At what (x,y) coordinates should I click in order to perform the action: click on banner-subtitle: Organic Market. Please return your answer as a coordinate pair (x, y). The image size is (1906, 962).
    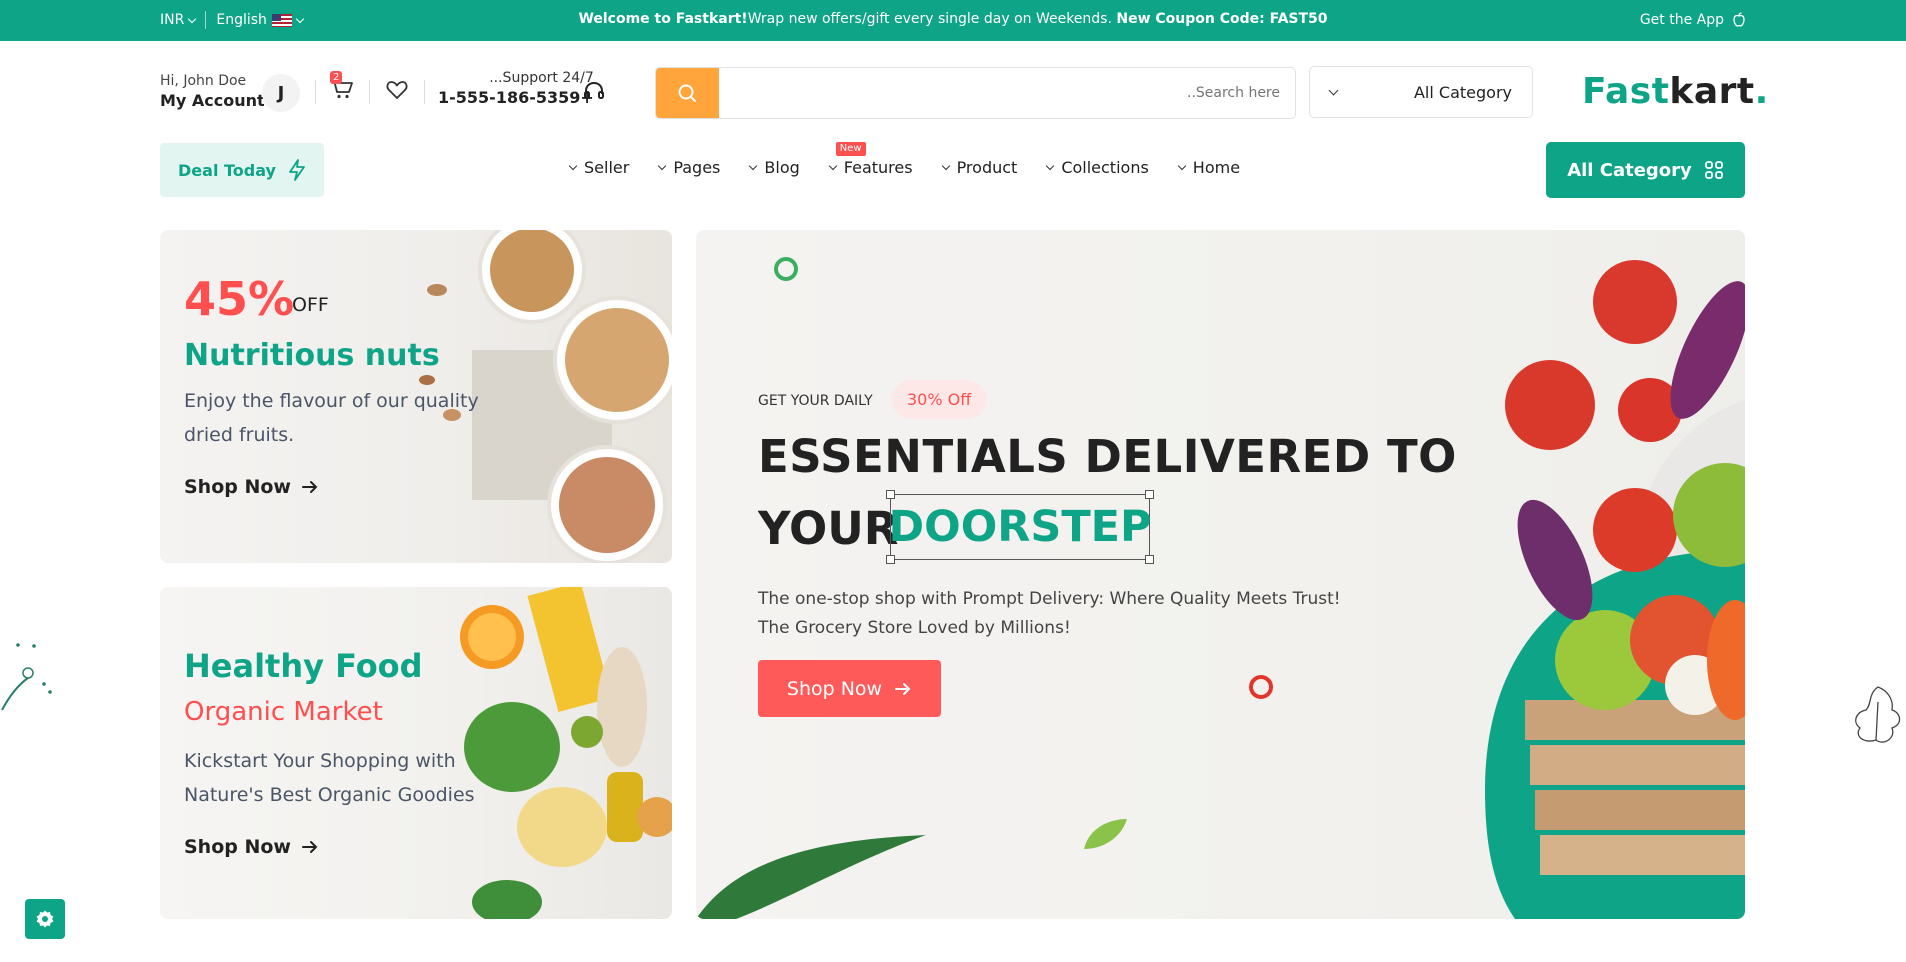
    Looking at the image, I should click on (283, 712).